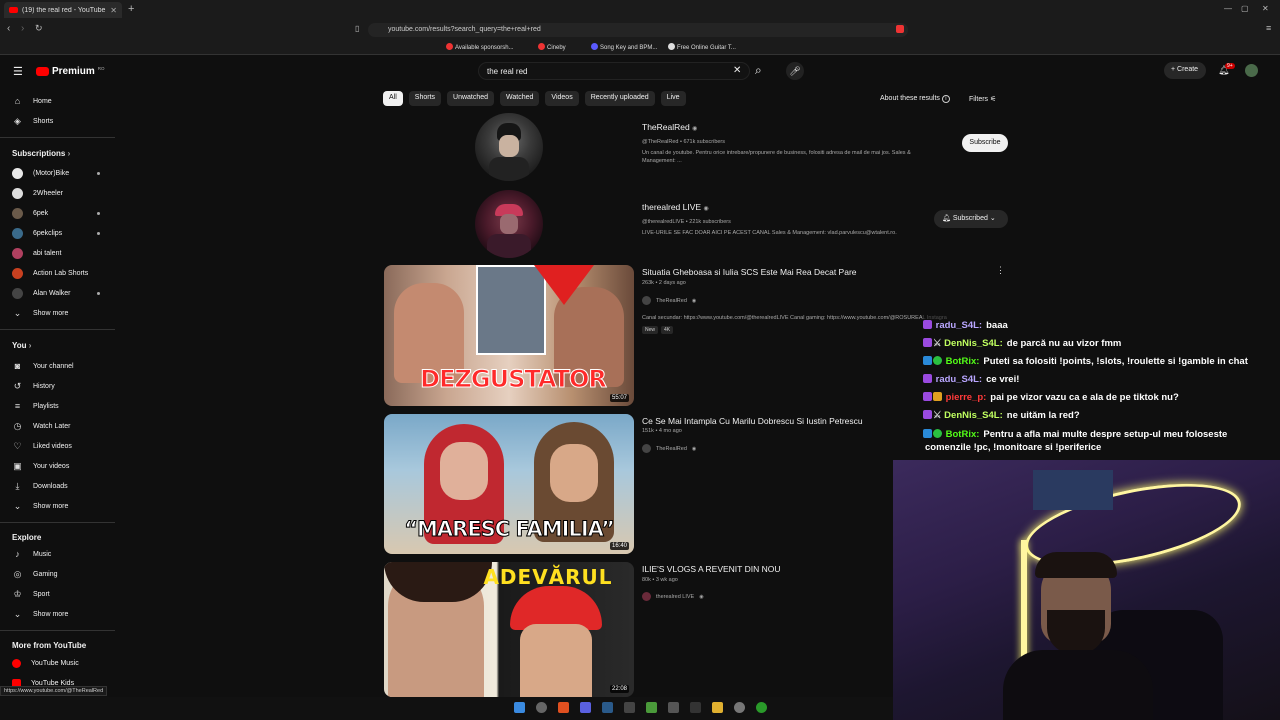  I want to click on sidebar-item-watch-later: ◷ Watch Later, so click(57, 426).